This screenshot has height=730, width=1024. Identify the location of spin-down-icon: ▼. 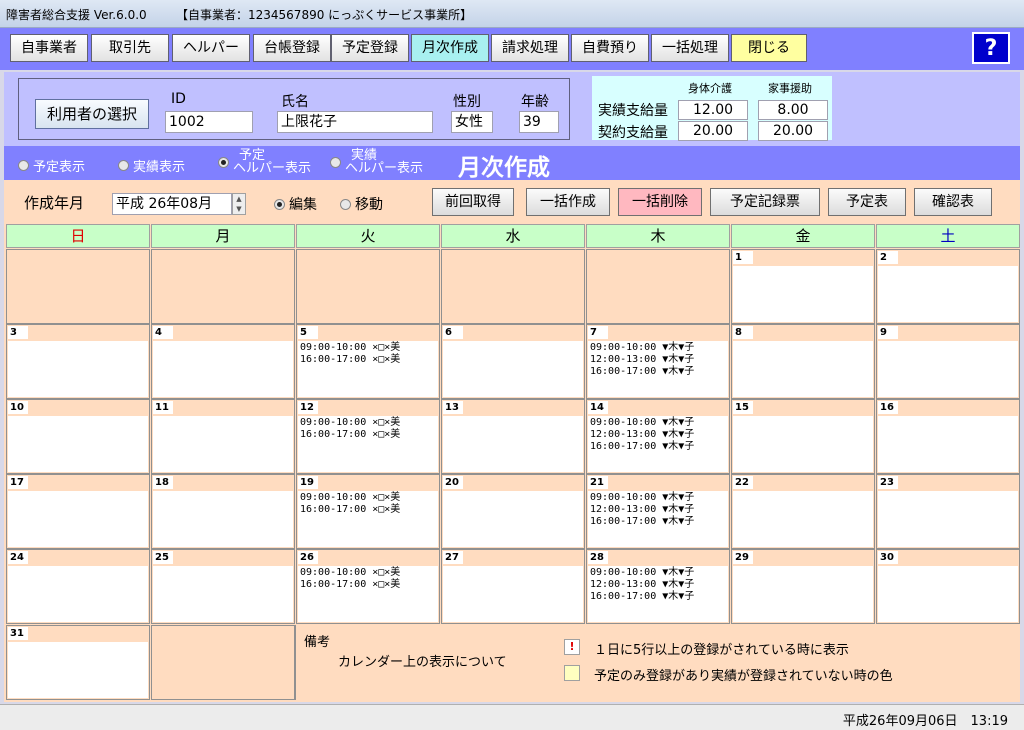
(239, 209).